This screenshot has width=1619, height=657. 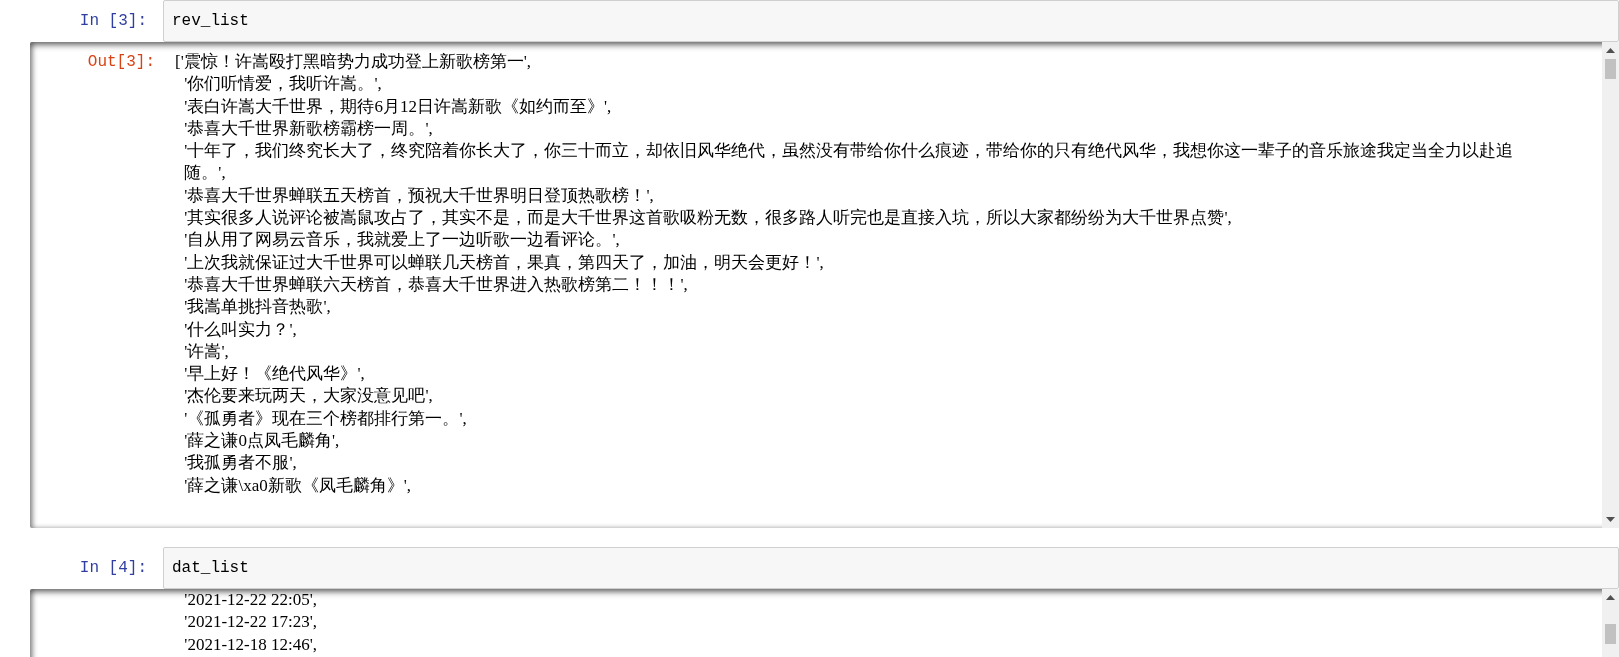 I want to click on output-line: '早上好！《绝代风华》',, so click(x=274, y=374).